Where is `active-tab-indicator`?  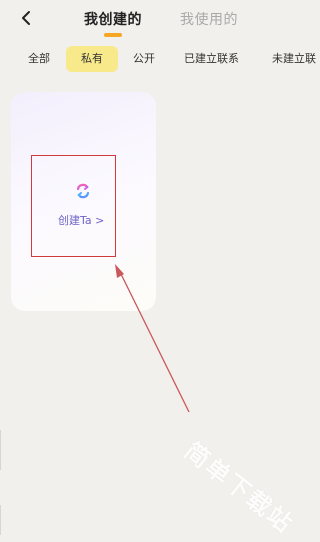
active-tab-indicator is located at coordinates (113, 35).